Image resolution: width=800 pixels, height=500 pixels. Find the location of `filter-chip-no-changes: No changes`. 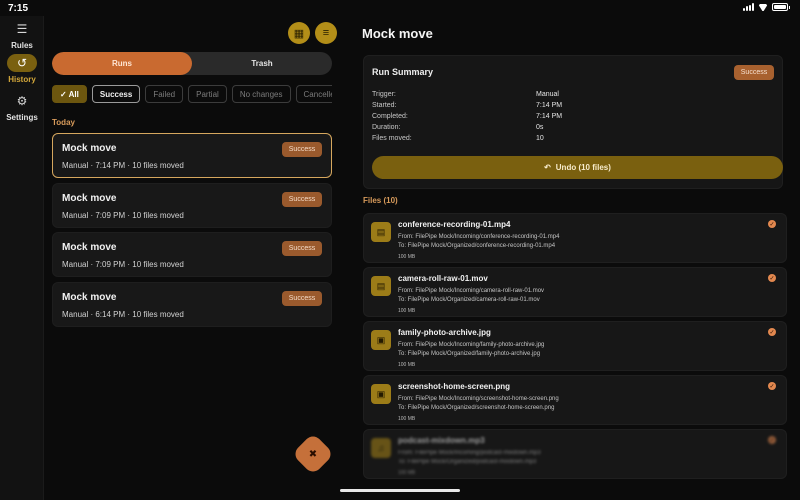

filter-chip-no-changes: No changes is located at coordinates (261, 94).